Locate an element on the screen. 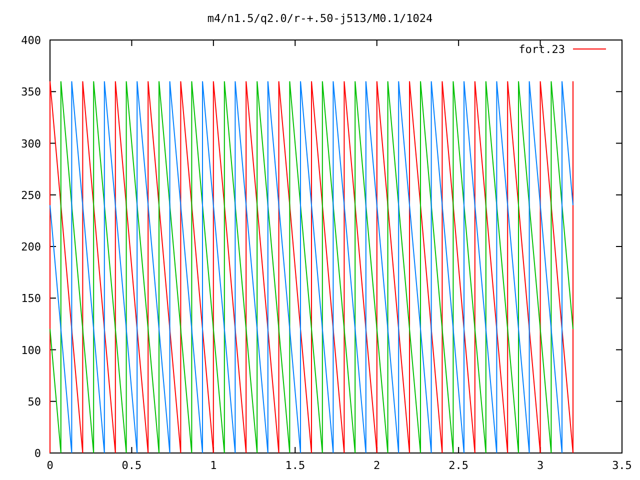  x-tick-label: 1 is located at coordinates (213, 465).